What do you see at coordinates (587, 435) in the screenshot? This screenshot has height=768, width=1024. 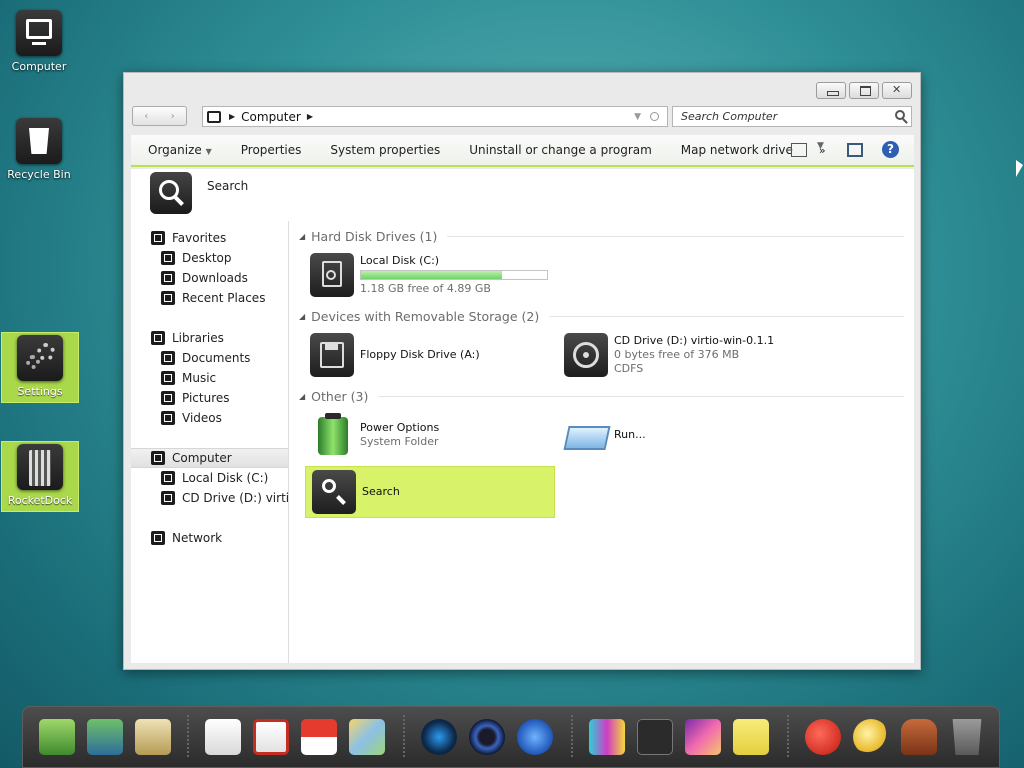 I see `run-icon` at bounding box center [587, 435].